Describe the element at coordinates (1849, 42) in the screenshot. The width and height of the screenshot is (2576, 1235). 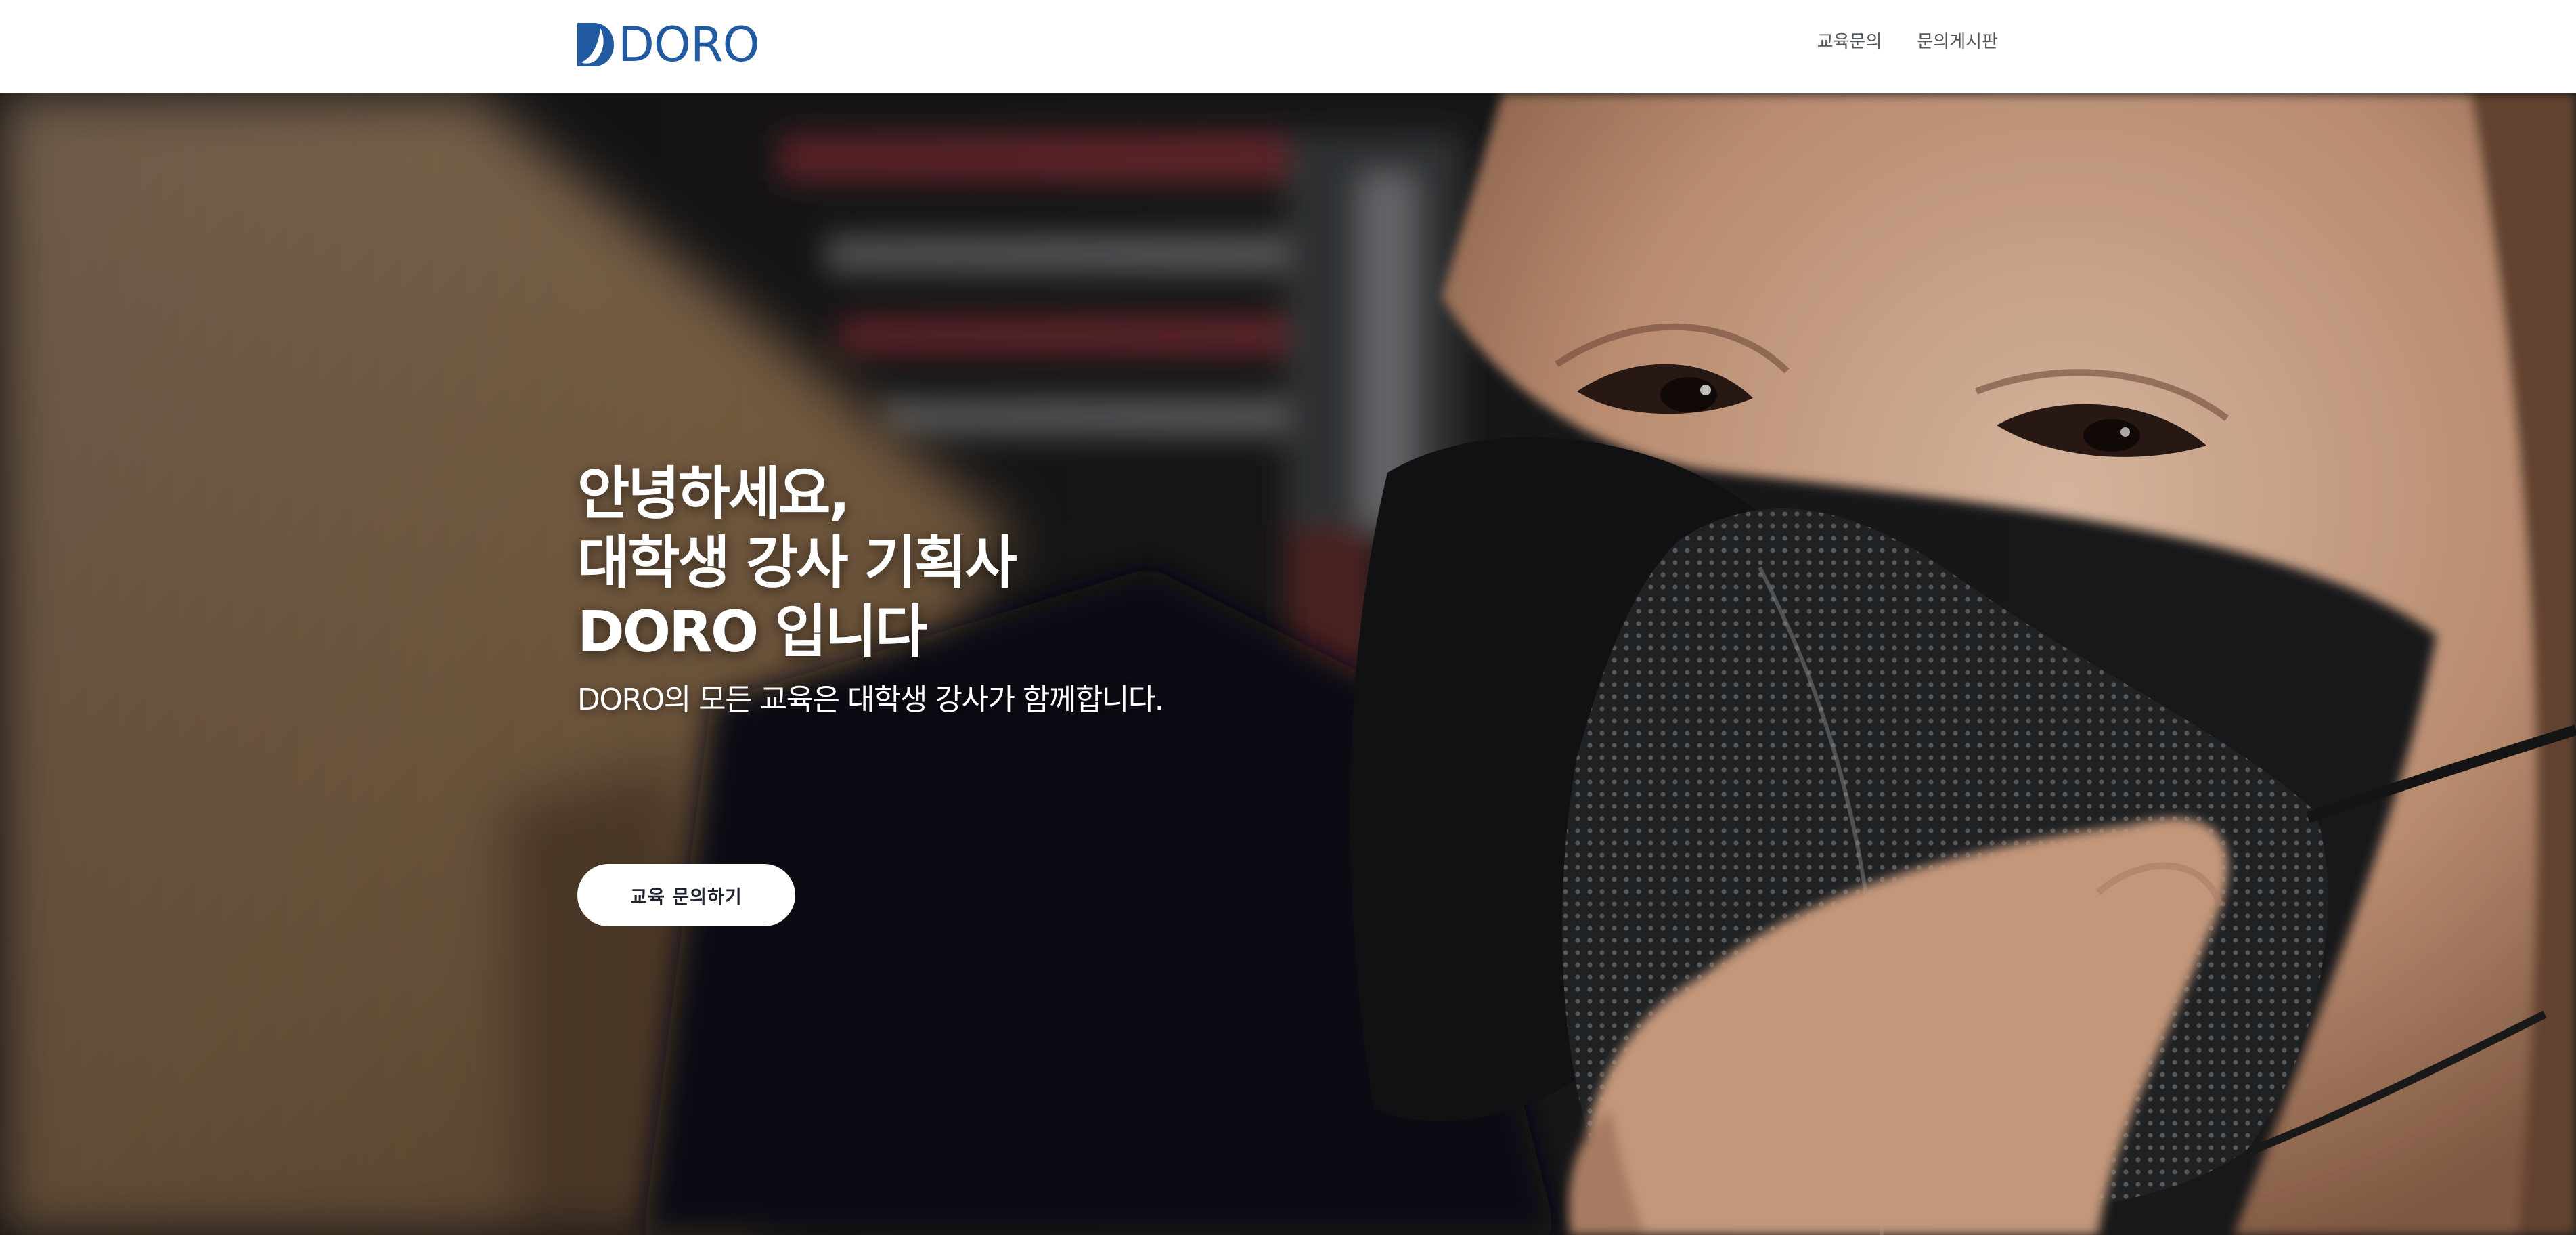
I see `nav-link-education-inquiry: 교육문의` at that location.